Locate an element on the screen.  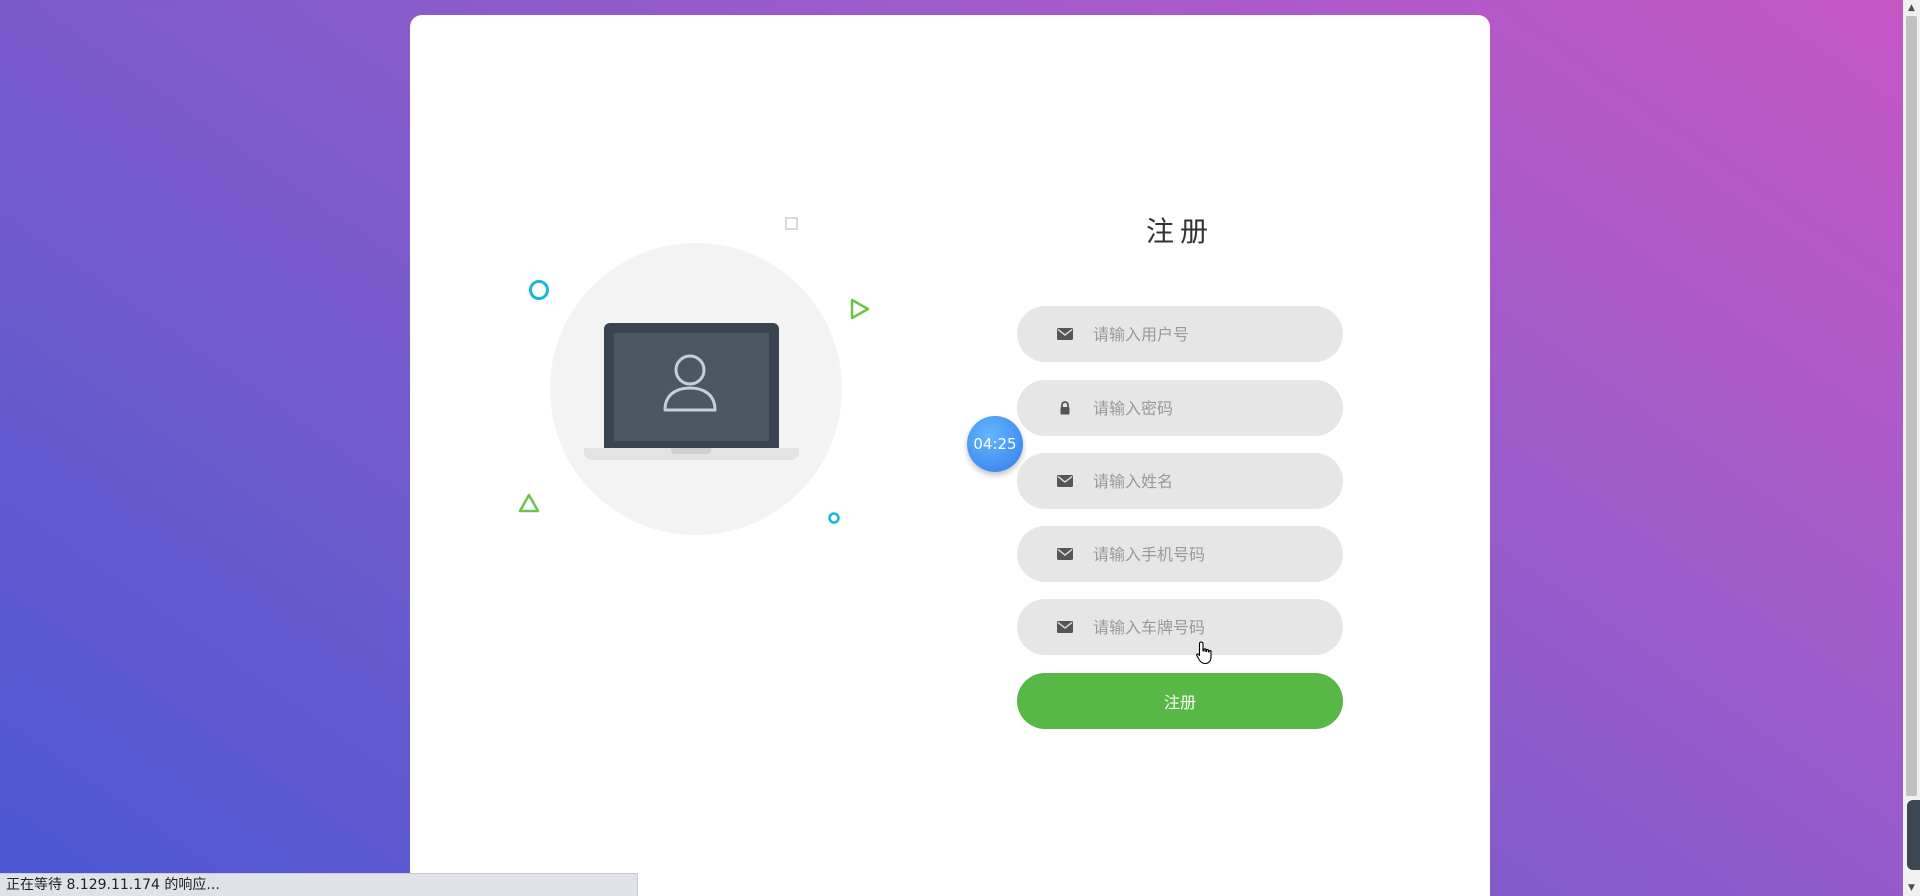
scroll-down-arrow-icon: ▼ is located at coordinates (1911, 888).